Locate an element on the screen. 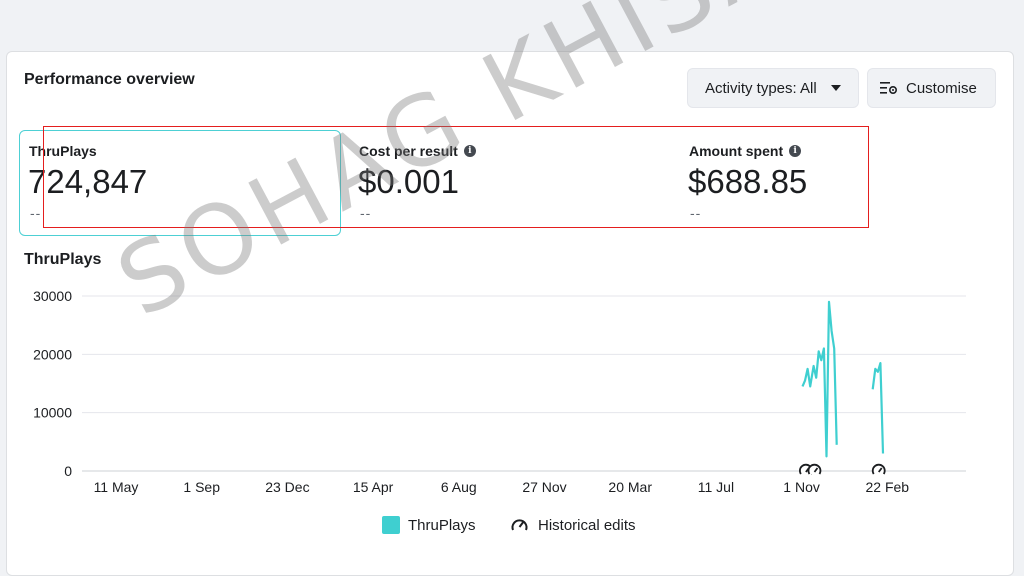 The image size is (1024, 576). caret-down-icon is located at coordinates (835, 88).